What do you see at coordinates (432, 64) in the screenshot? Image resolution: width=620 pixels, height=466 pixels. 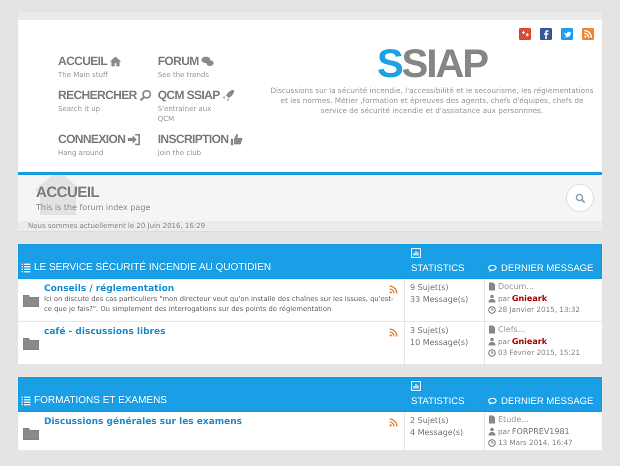 I see `site-logo: SSIAP` at bounding box center [432, 64].